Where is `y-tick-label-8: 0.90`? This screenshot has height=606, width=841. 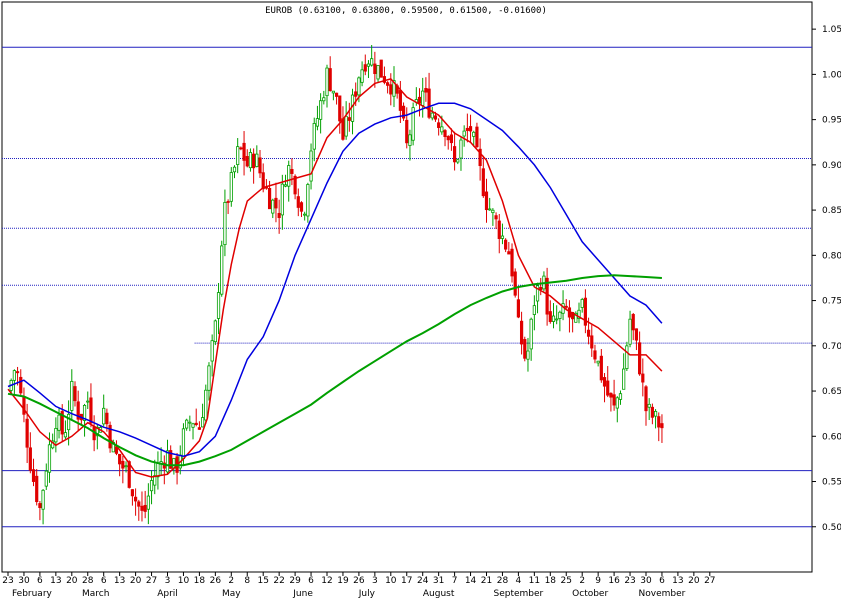 y-tick-label-8: 0.90 is located at coordinates (831, 166).